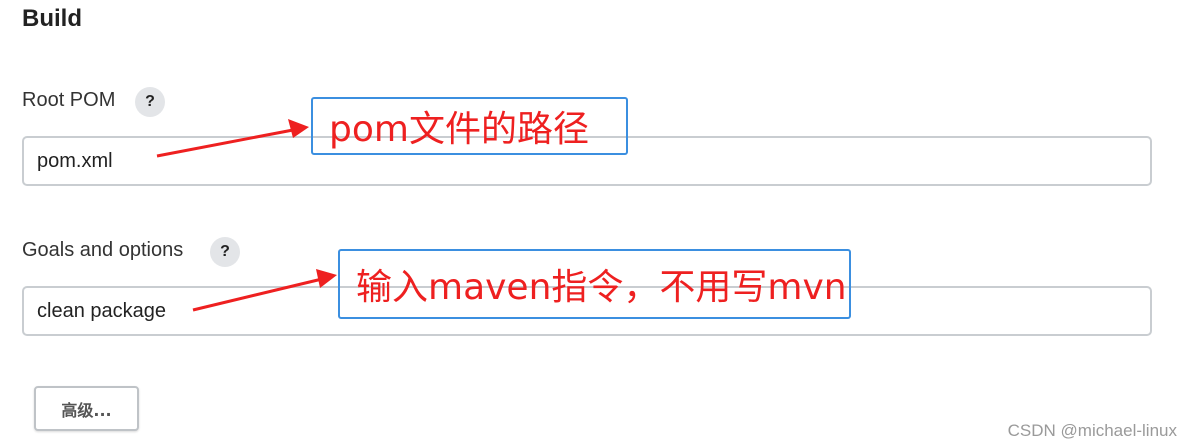  Describe the element at coordinates (257, 294) in the screenshot. I see `goals-arrow-line` at that location.